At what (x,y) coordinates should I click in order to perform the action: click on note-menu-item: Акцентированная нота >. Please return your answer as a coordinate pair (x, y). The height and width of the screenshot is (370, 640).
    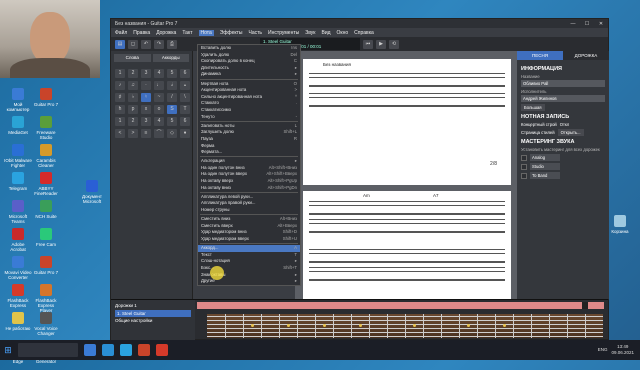
    Looking at the image, I should click on (249, 90).